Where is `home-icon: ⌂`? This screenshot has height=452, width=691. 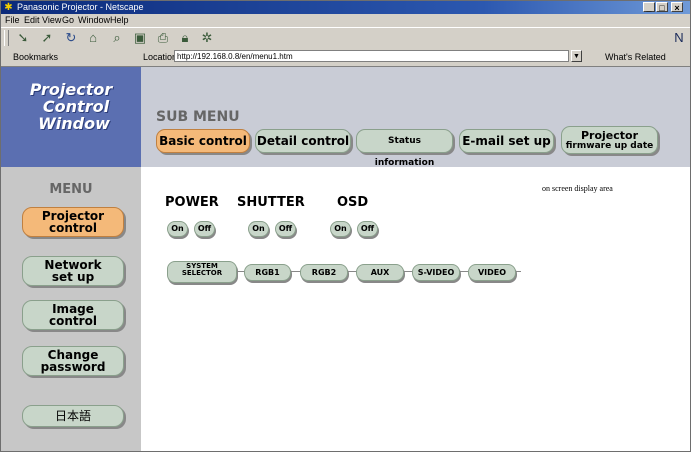 home-icon: ⌂ is located at coordinates (93, 38).